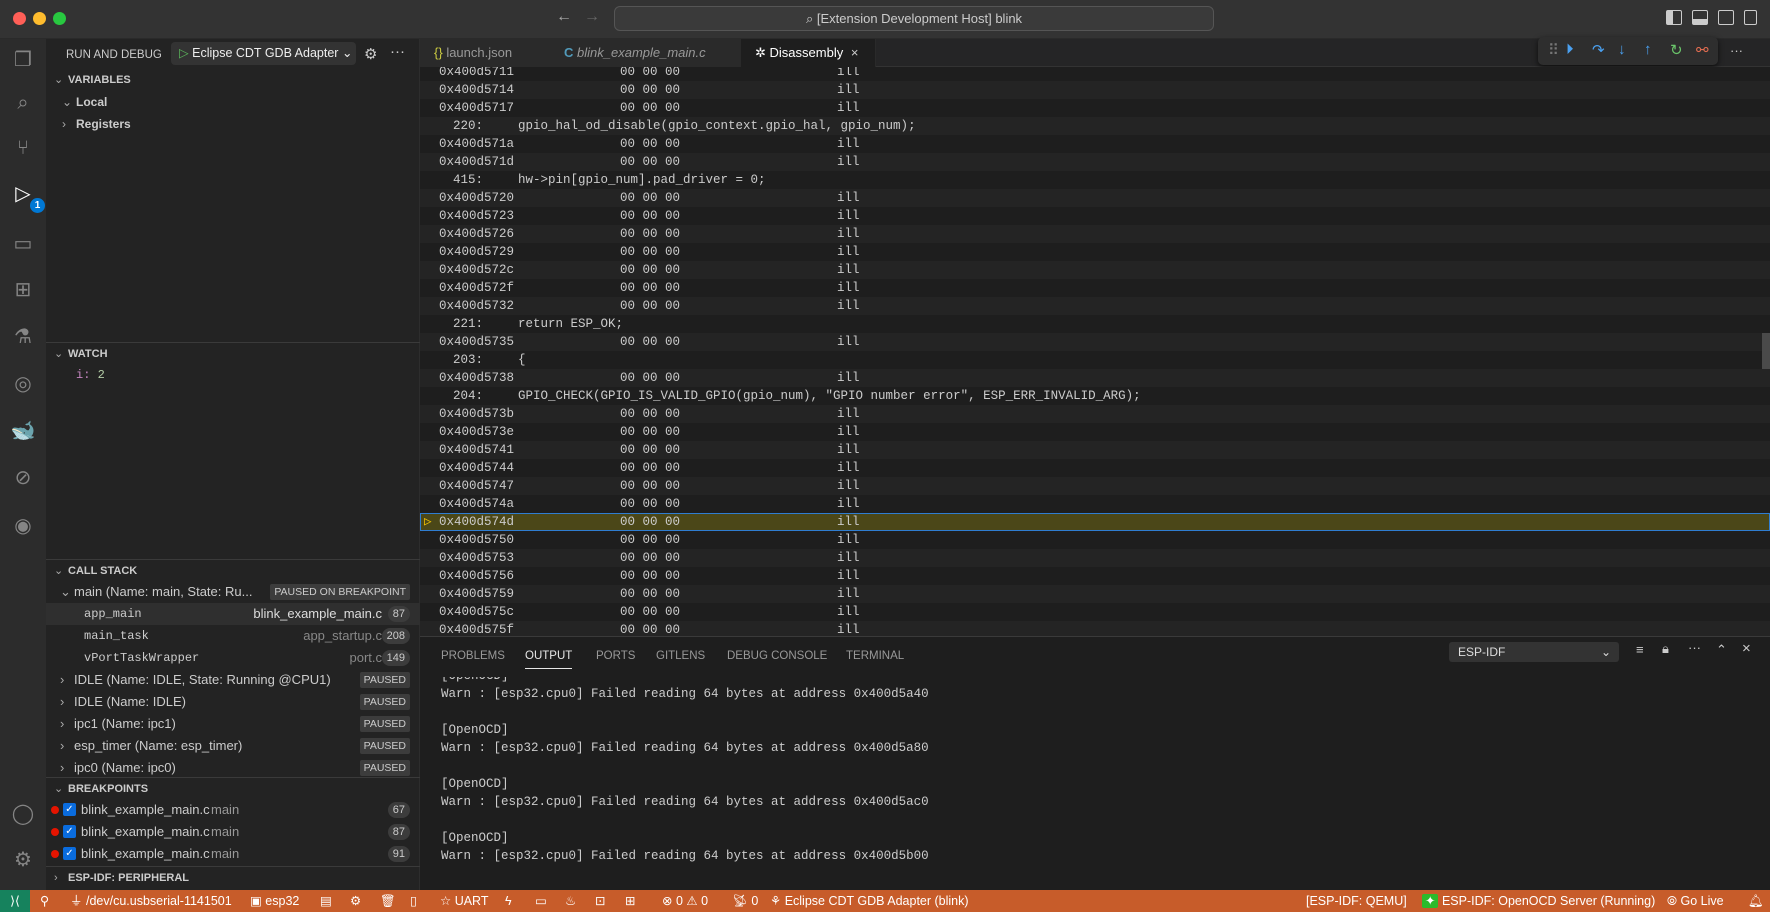 This screenshot has height=912, width=1770. What do you see at coordinates (1095, 540) in the screenshot?
I see `instruction-row: 0x400d5750 00 00 00 ill` at bounding box center [1095, 540].